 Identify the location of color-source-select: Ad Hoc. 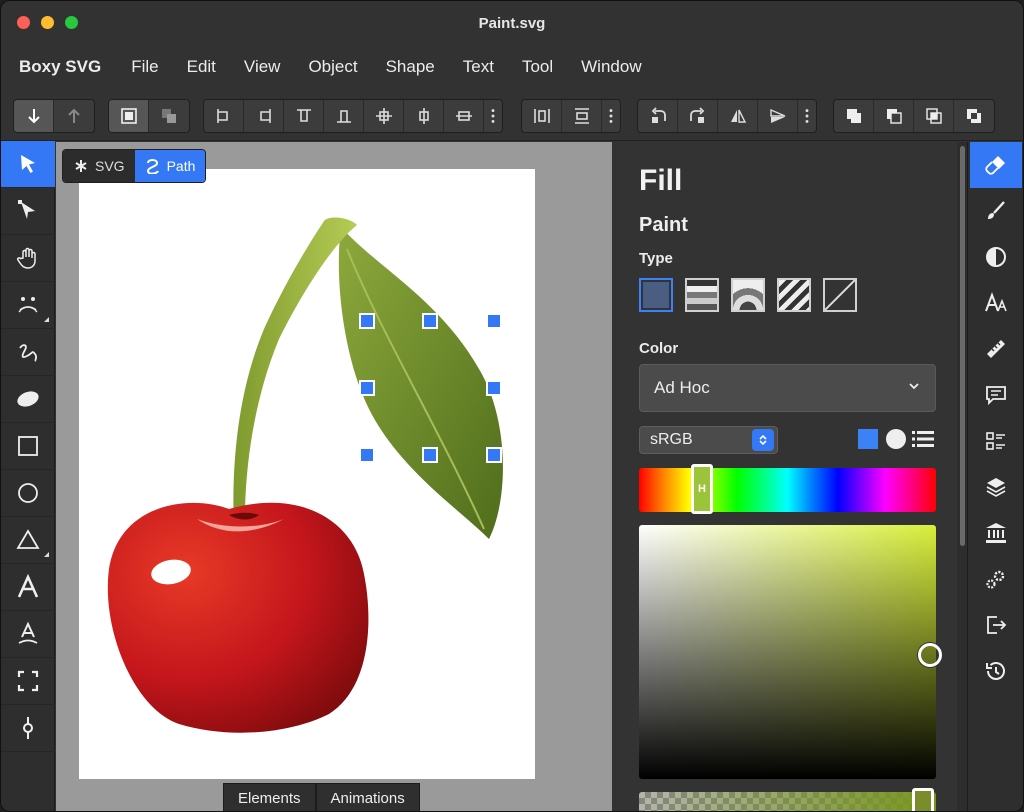
(787, 388).